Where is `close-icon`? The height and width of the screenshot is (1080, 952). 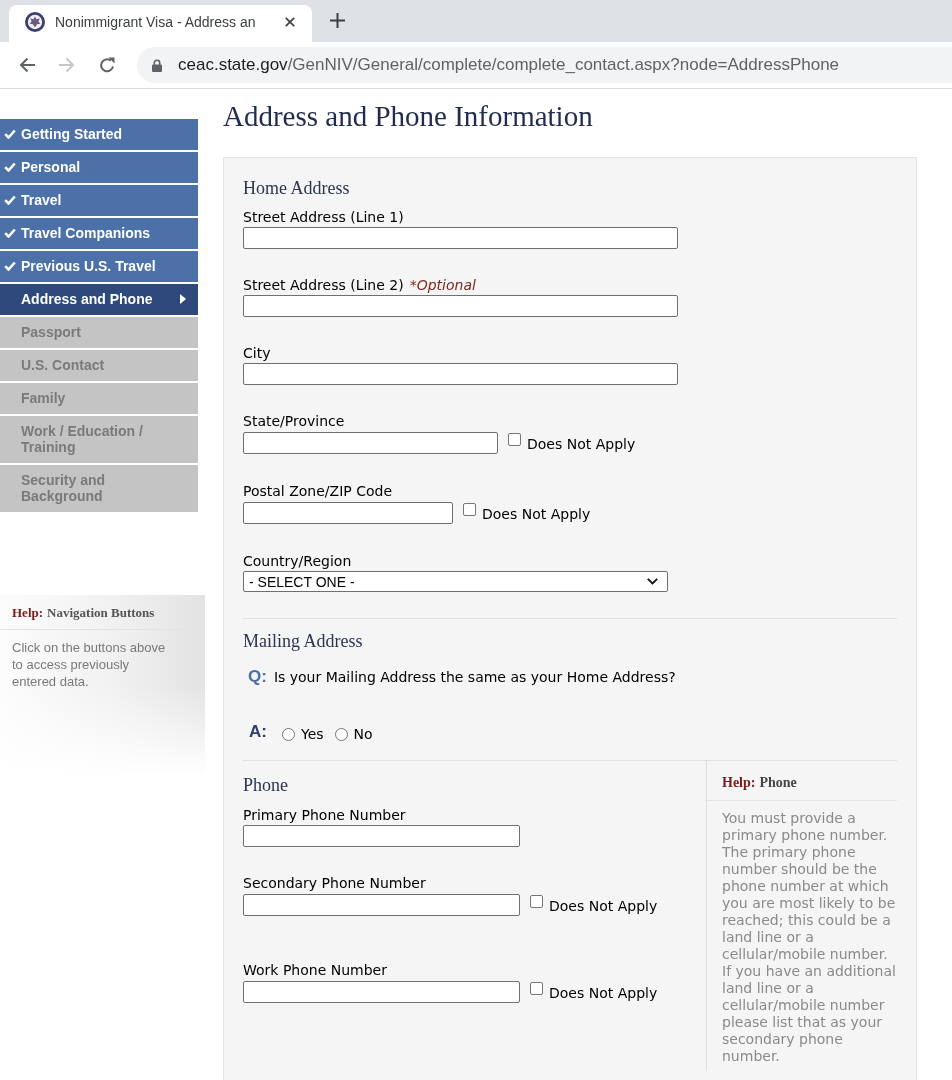 close-icon is located at coordinates (290, 21).